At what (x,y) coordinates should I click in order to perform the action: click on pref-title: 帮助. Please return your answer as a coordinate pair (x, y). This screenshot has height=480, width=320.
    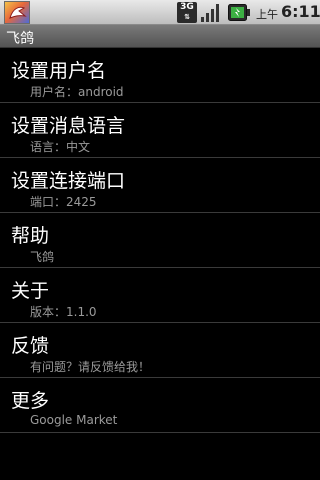
    Looking at the image, I should click on (30, 236).